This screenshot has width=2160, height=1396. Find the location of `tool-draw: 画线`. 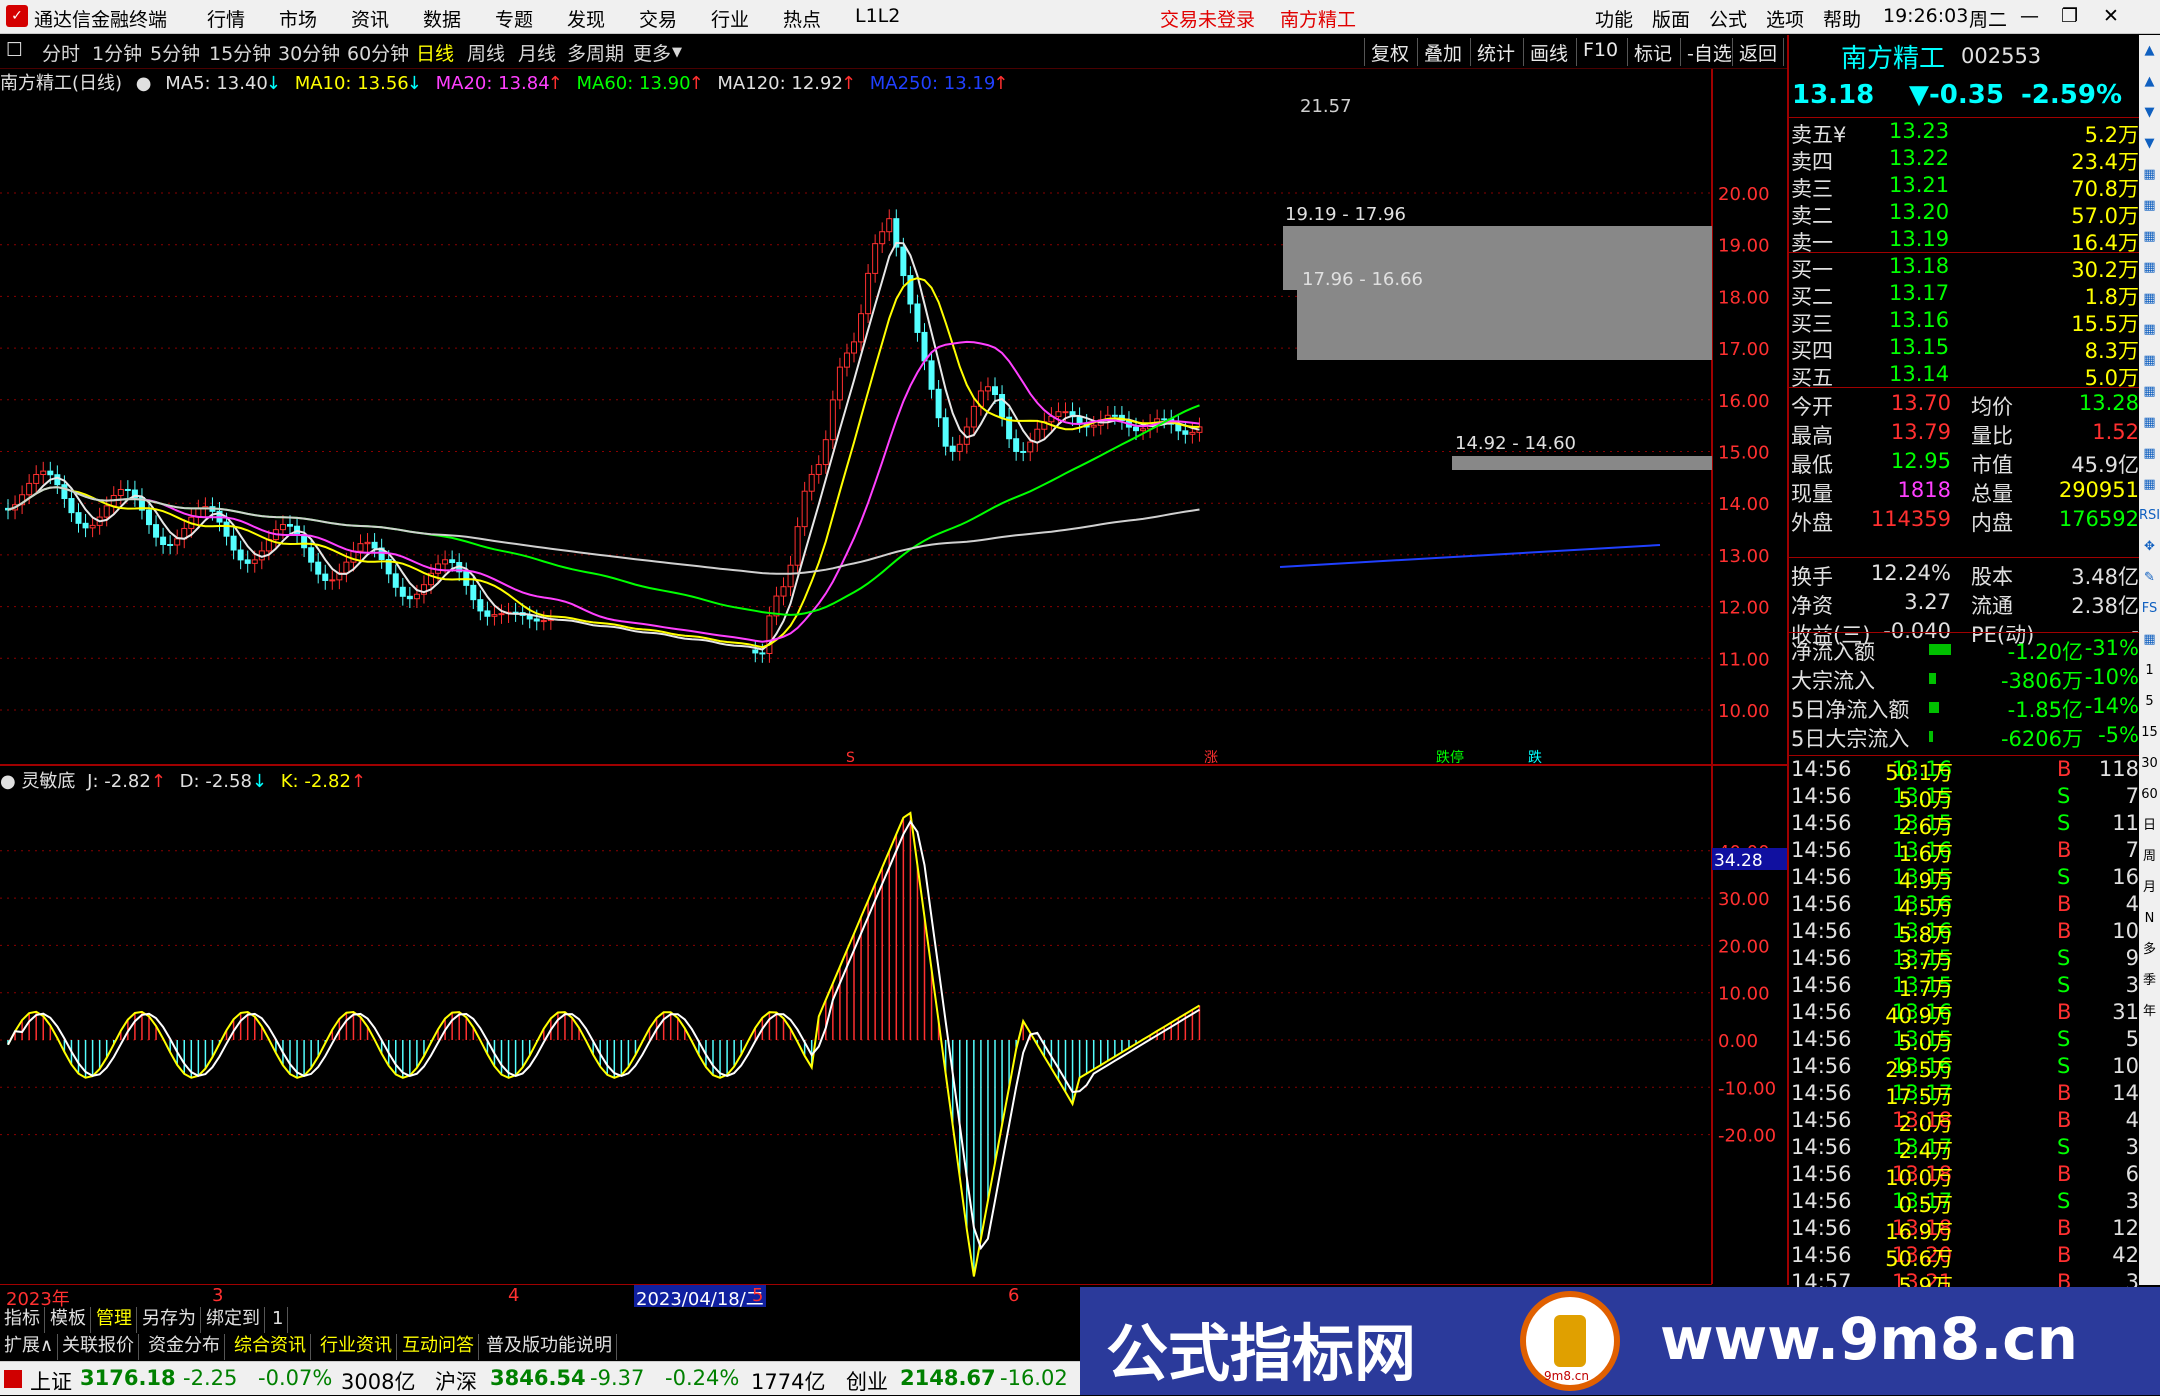

tool-draw: 画线 is located at coordinates (1548, 52).